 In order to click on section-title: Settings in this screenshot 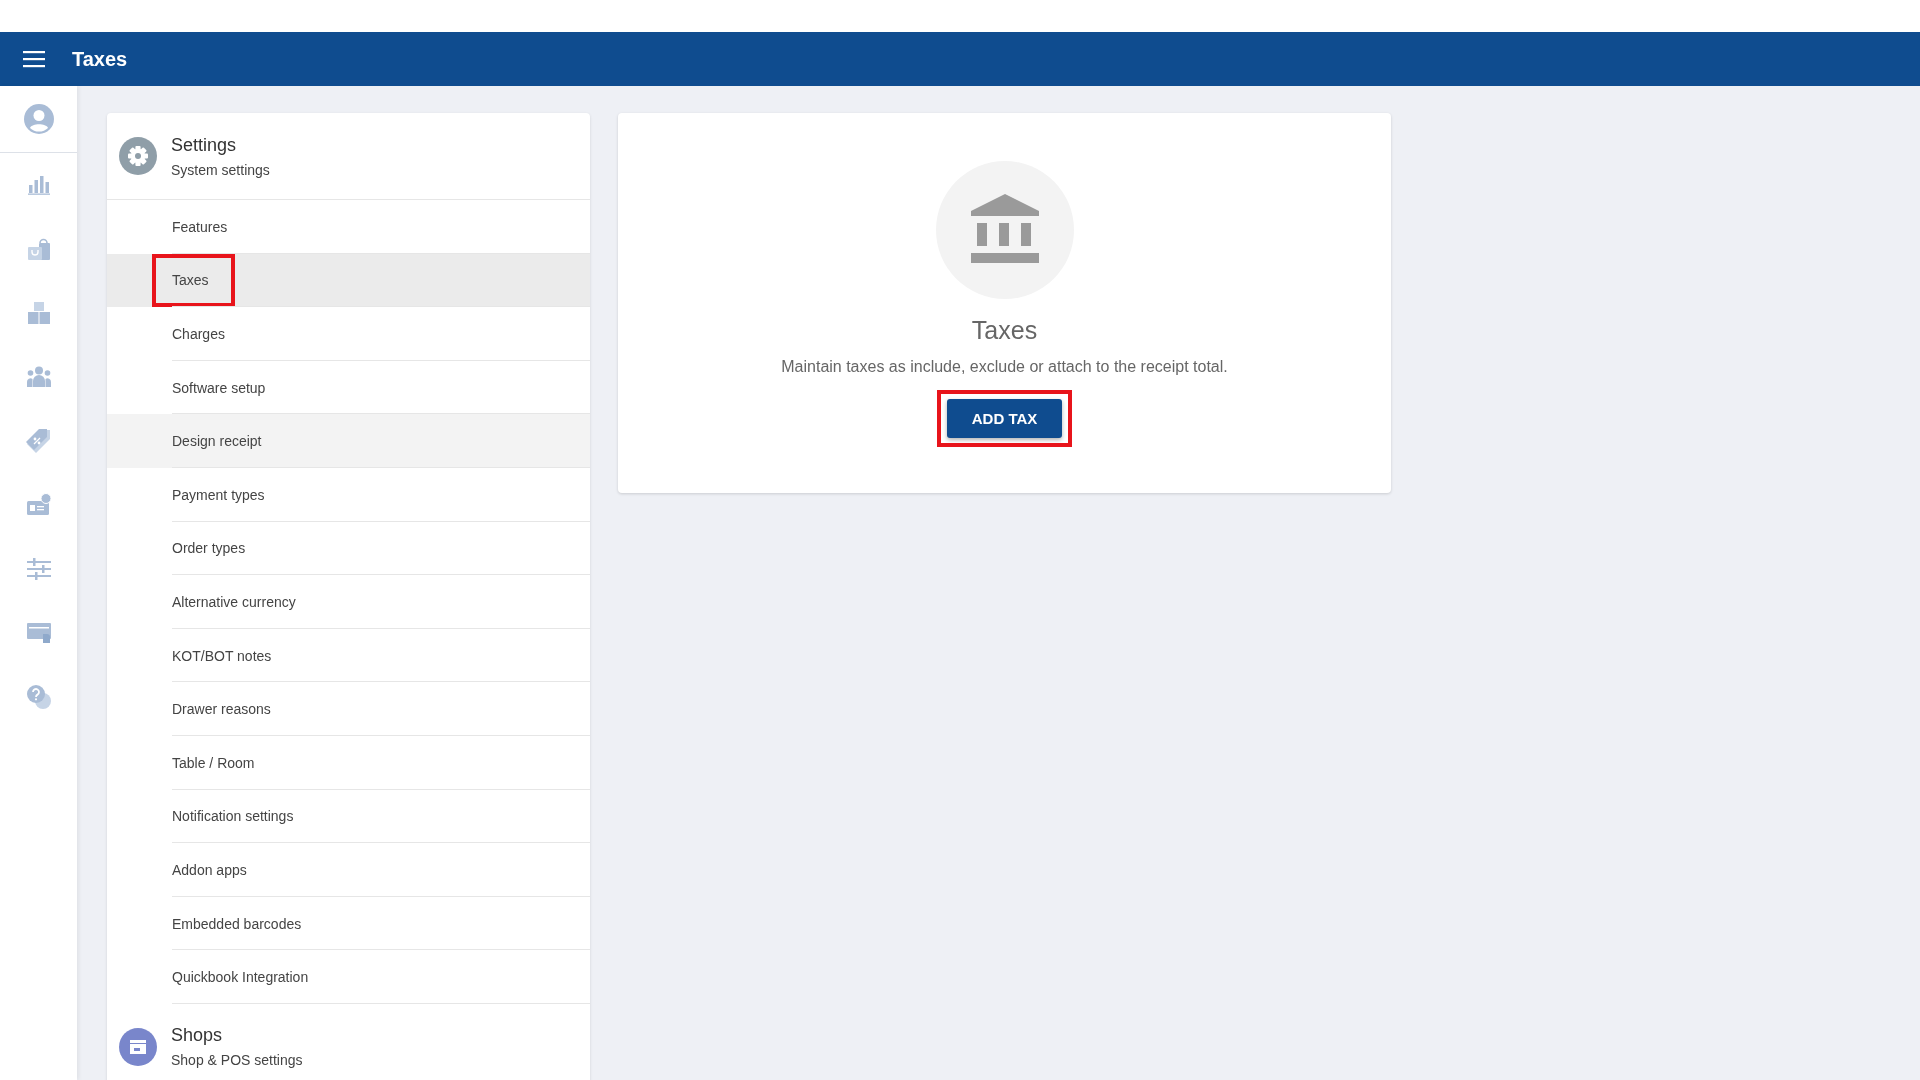, I will do `click(204, 145)`.